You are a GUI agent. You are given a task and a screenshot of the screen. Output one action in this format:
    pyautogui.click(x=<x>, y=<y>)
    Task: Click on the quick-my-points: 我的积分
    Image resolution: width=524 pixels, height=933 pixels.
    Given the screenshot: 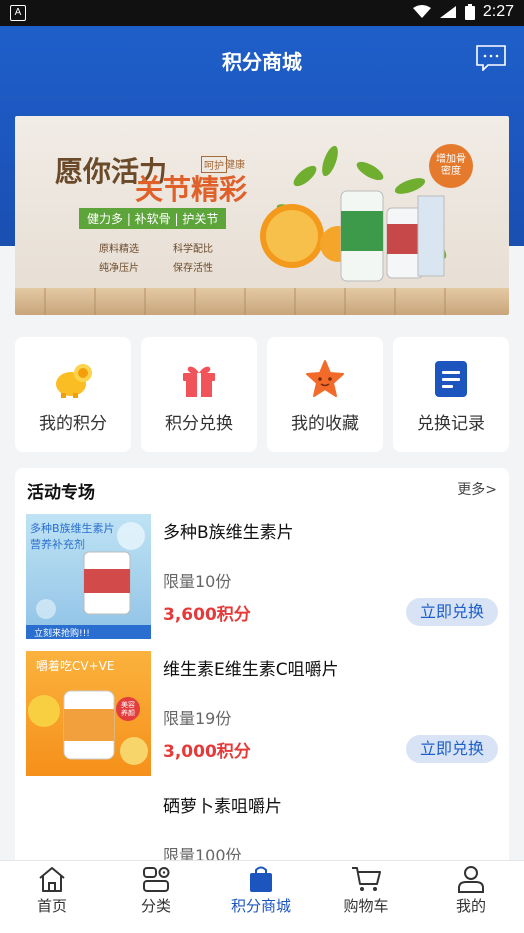 What is the action you would take?
    pyautogui.click(x=73, y=394)
    